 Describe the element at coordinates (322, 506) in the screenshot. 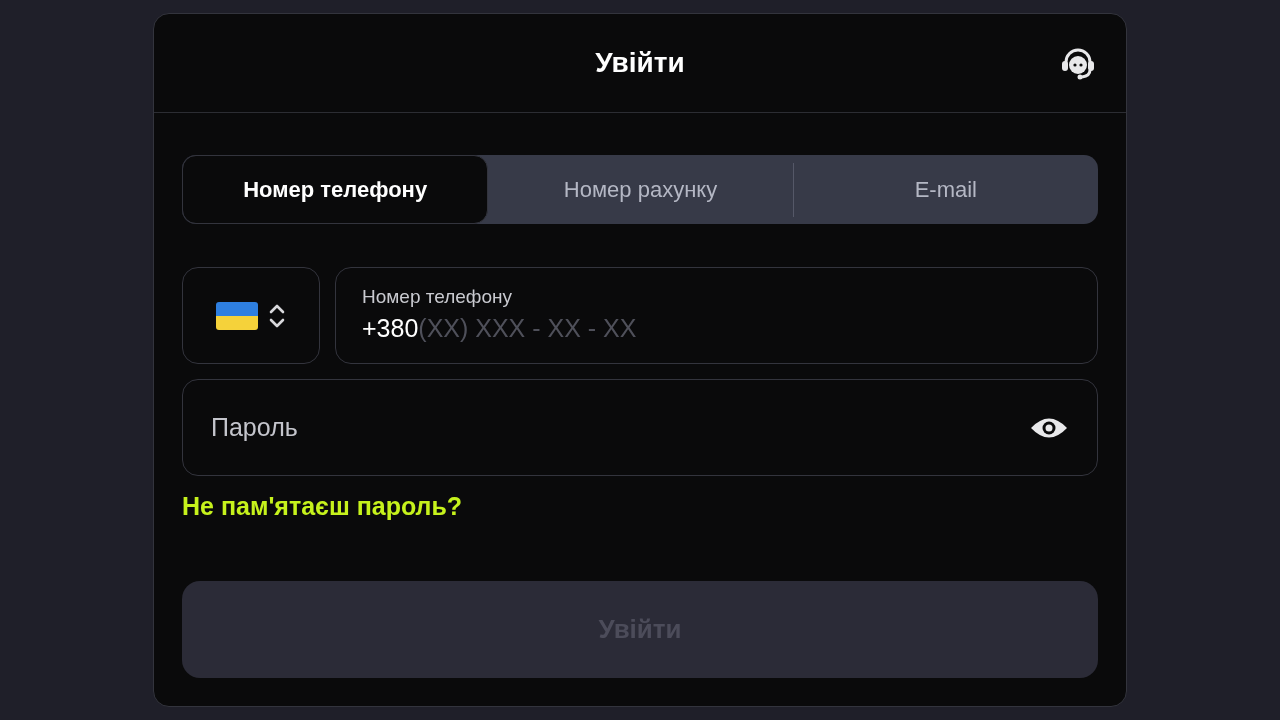

I see `forgot-password-link: Не пам'ятаєш пароль?` at that location.